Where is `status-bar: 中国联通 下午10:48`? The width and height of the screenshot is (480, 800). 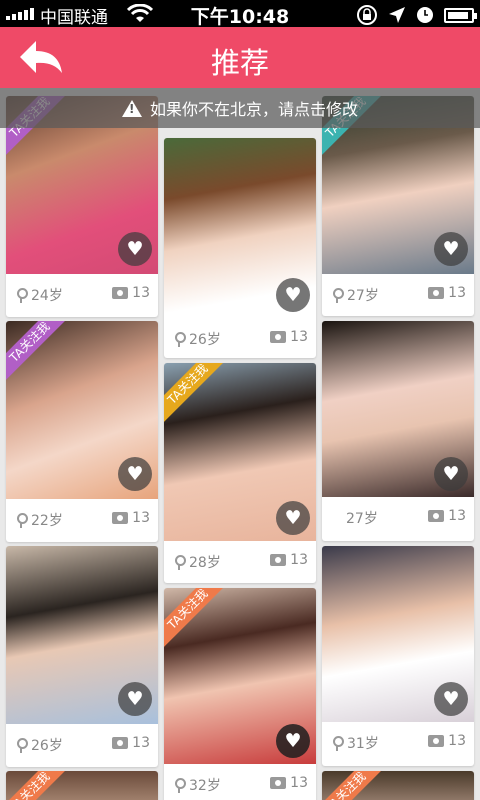
status-bar: 中国联通 下午10:48 is located at coordinates (240, 14).